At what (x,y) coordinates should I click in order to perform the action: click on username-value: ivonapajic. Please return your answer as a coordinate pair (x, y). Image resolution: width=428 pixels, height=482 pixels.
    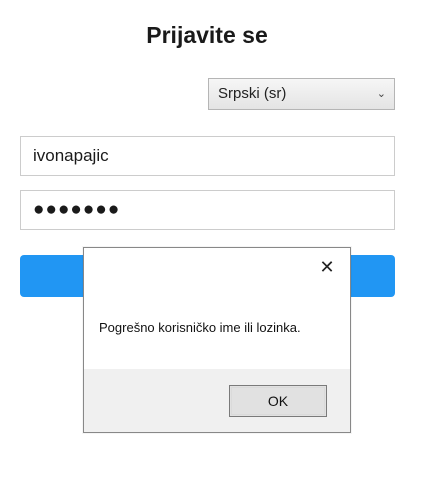
    Looking at the image, I should click on (71, 155).